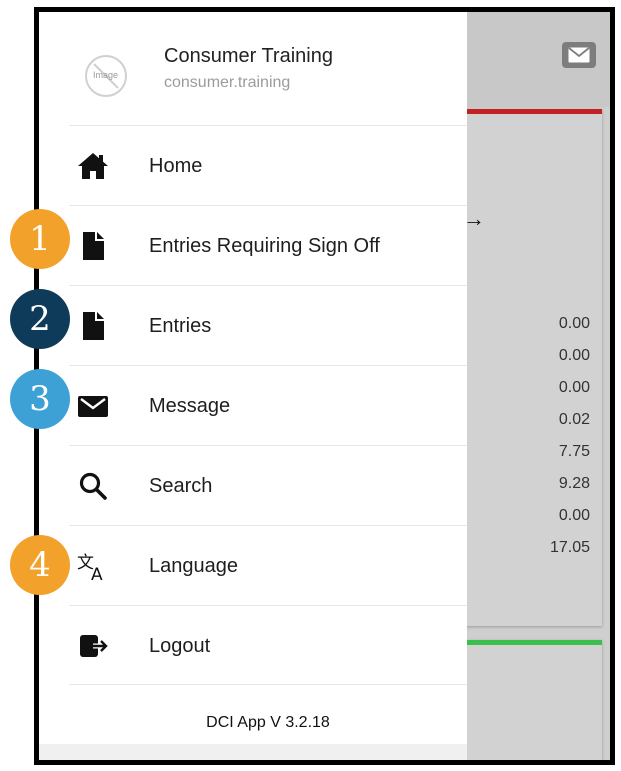  I want to click on svg-text: A, so click(97, 573).